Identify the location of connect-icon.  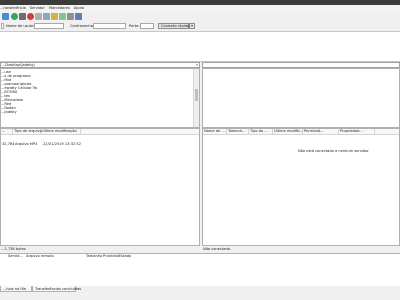
(5, 16).